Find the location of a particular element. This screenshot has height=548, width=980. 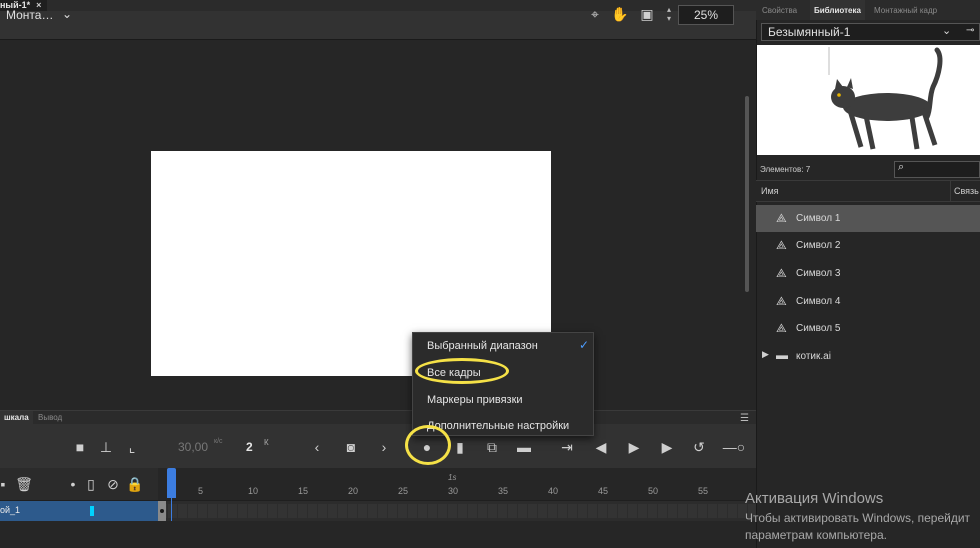

ruler-second-label: 1s is located at coordinates (452, 477).